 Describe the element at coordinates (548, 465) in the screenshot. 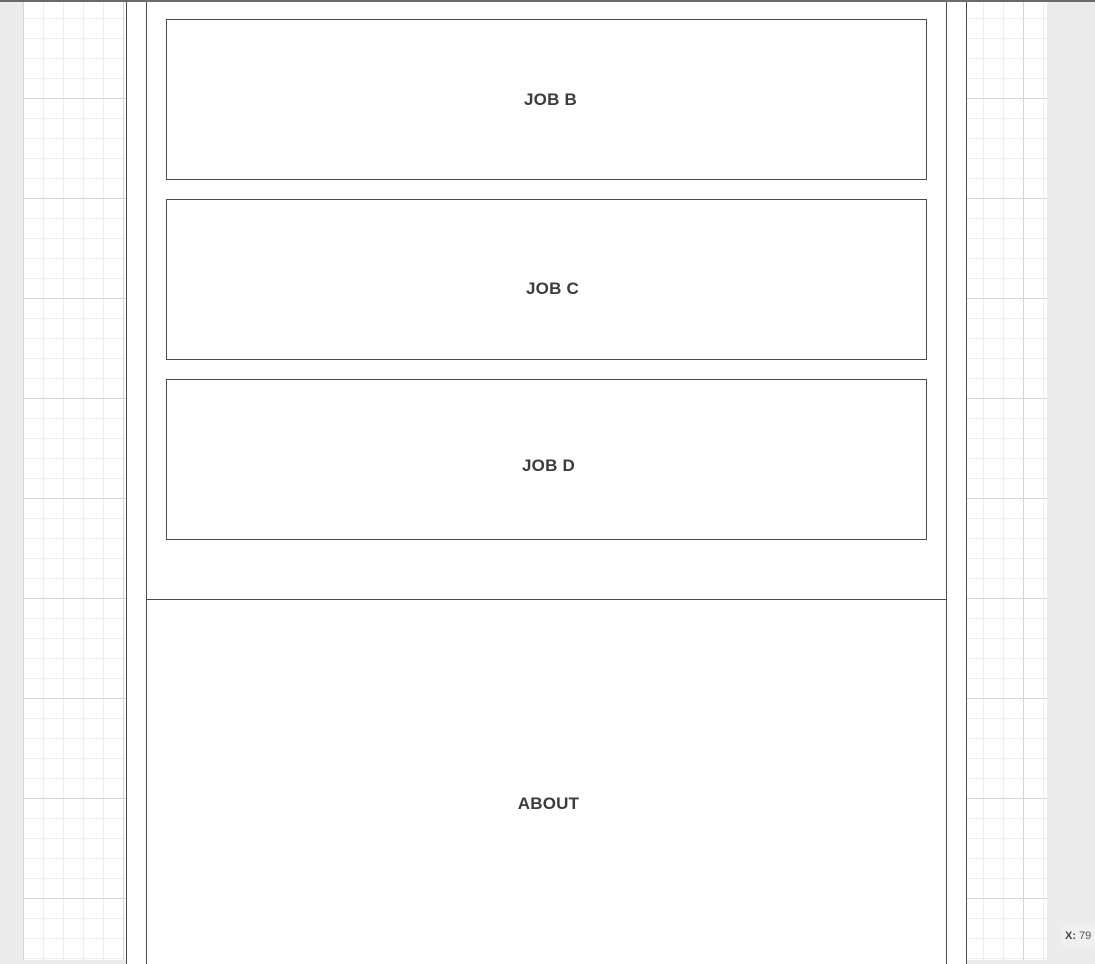

I see `job-card-label: JOB D` at that location.